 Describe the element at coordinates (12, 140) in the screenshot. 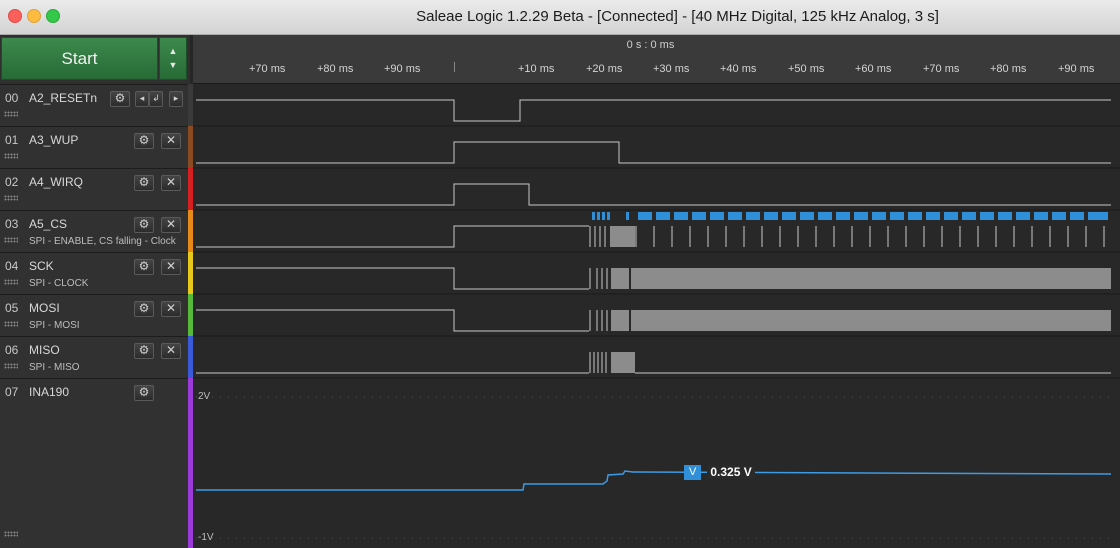

I see `channel-number: 01` at that location.